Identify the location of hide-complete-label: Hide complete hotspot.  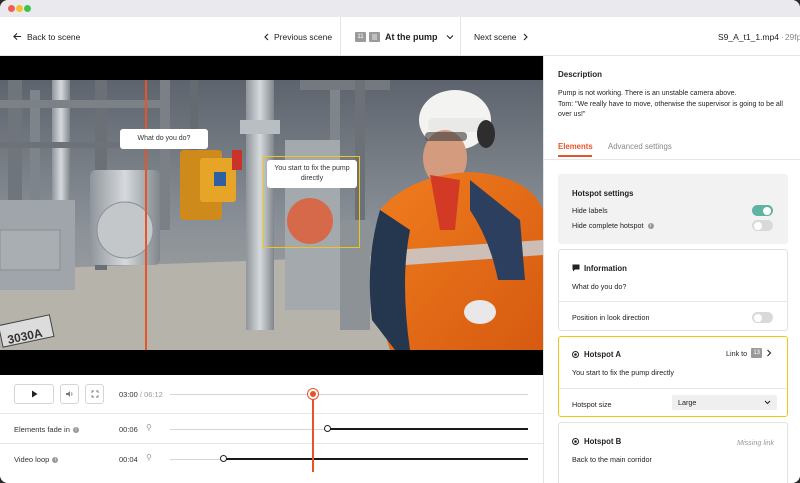
(608, 225).